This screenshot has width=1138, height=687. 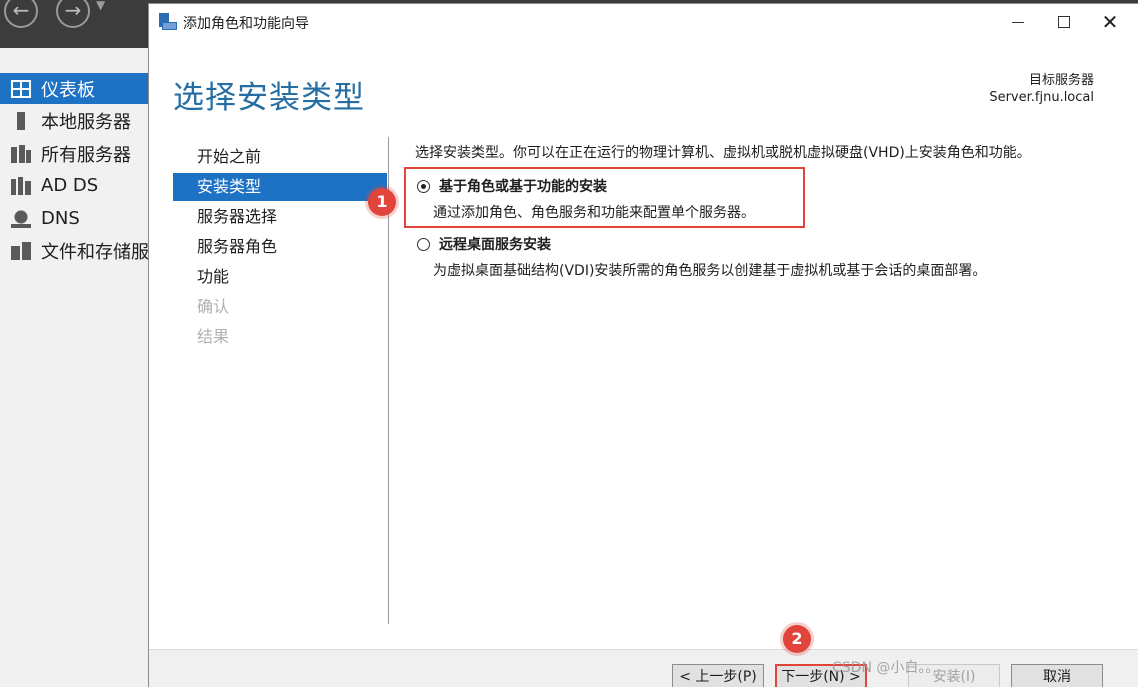 What do you see at coordinates (21, 185) in the screenshot?
I see `ad-ds-icon` at bounding box center [21, 185].